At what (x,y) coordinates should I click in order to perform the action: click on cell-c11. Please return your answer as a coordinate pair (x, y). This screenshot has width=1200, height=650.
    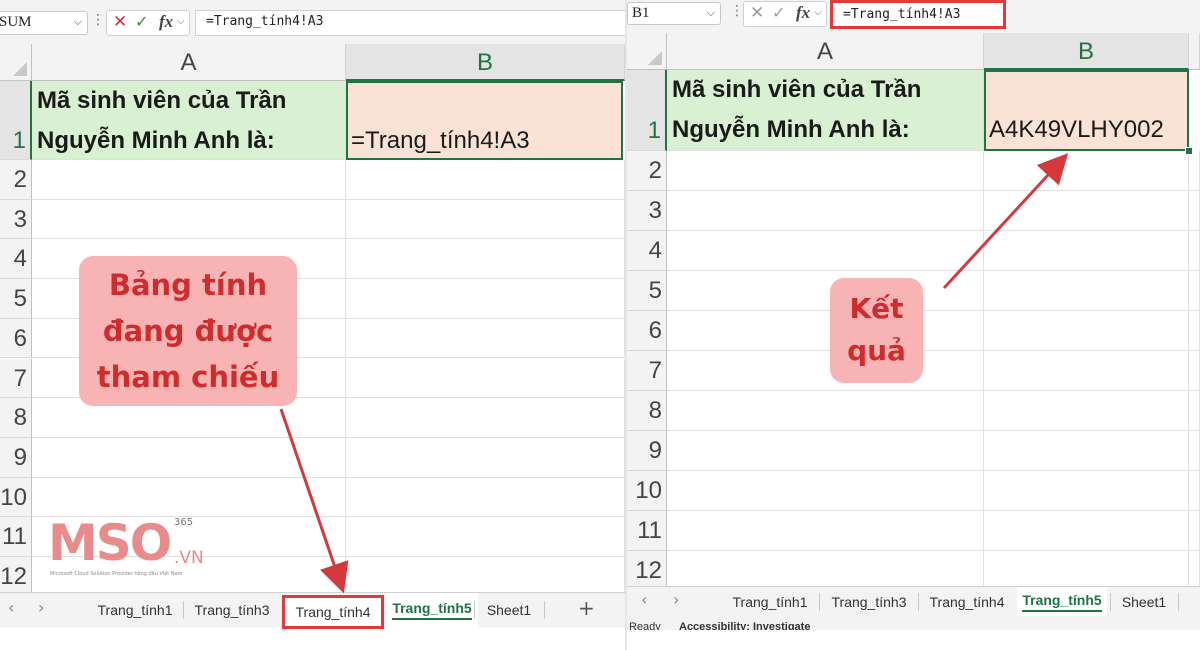
    Looking at the image, I should click on (1194, 531).